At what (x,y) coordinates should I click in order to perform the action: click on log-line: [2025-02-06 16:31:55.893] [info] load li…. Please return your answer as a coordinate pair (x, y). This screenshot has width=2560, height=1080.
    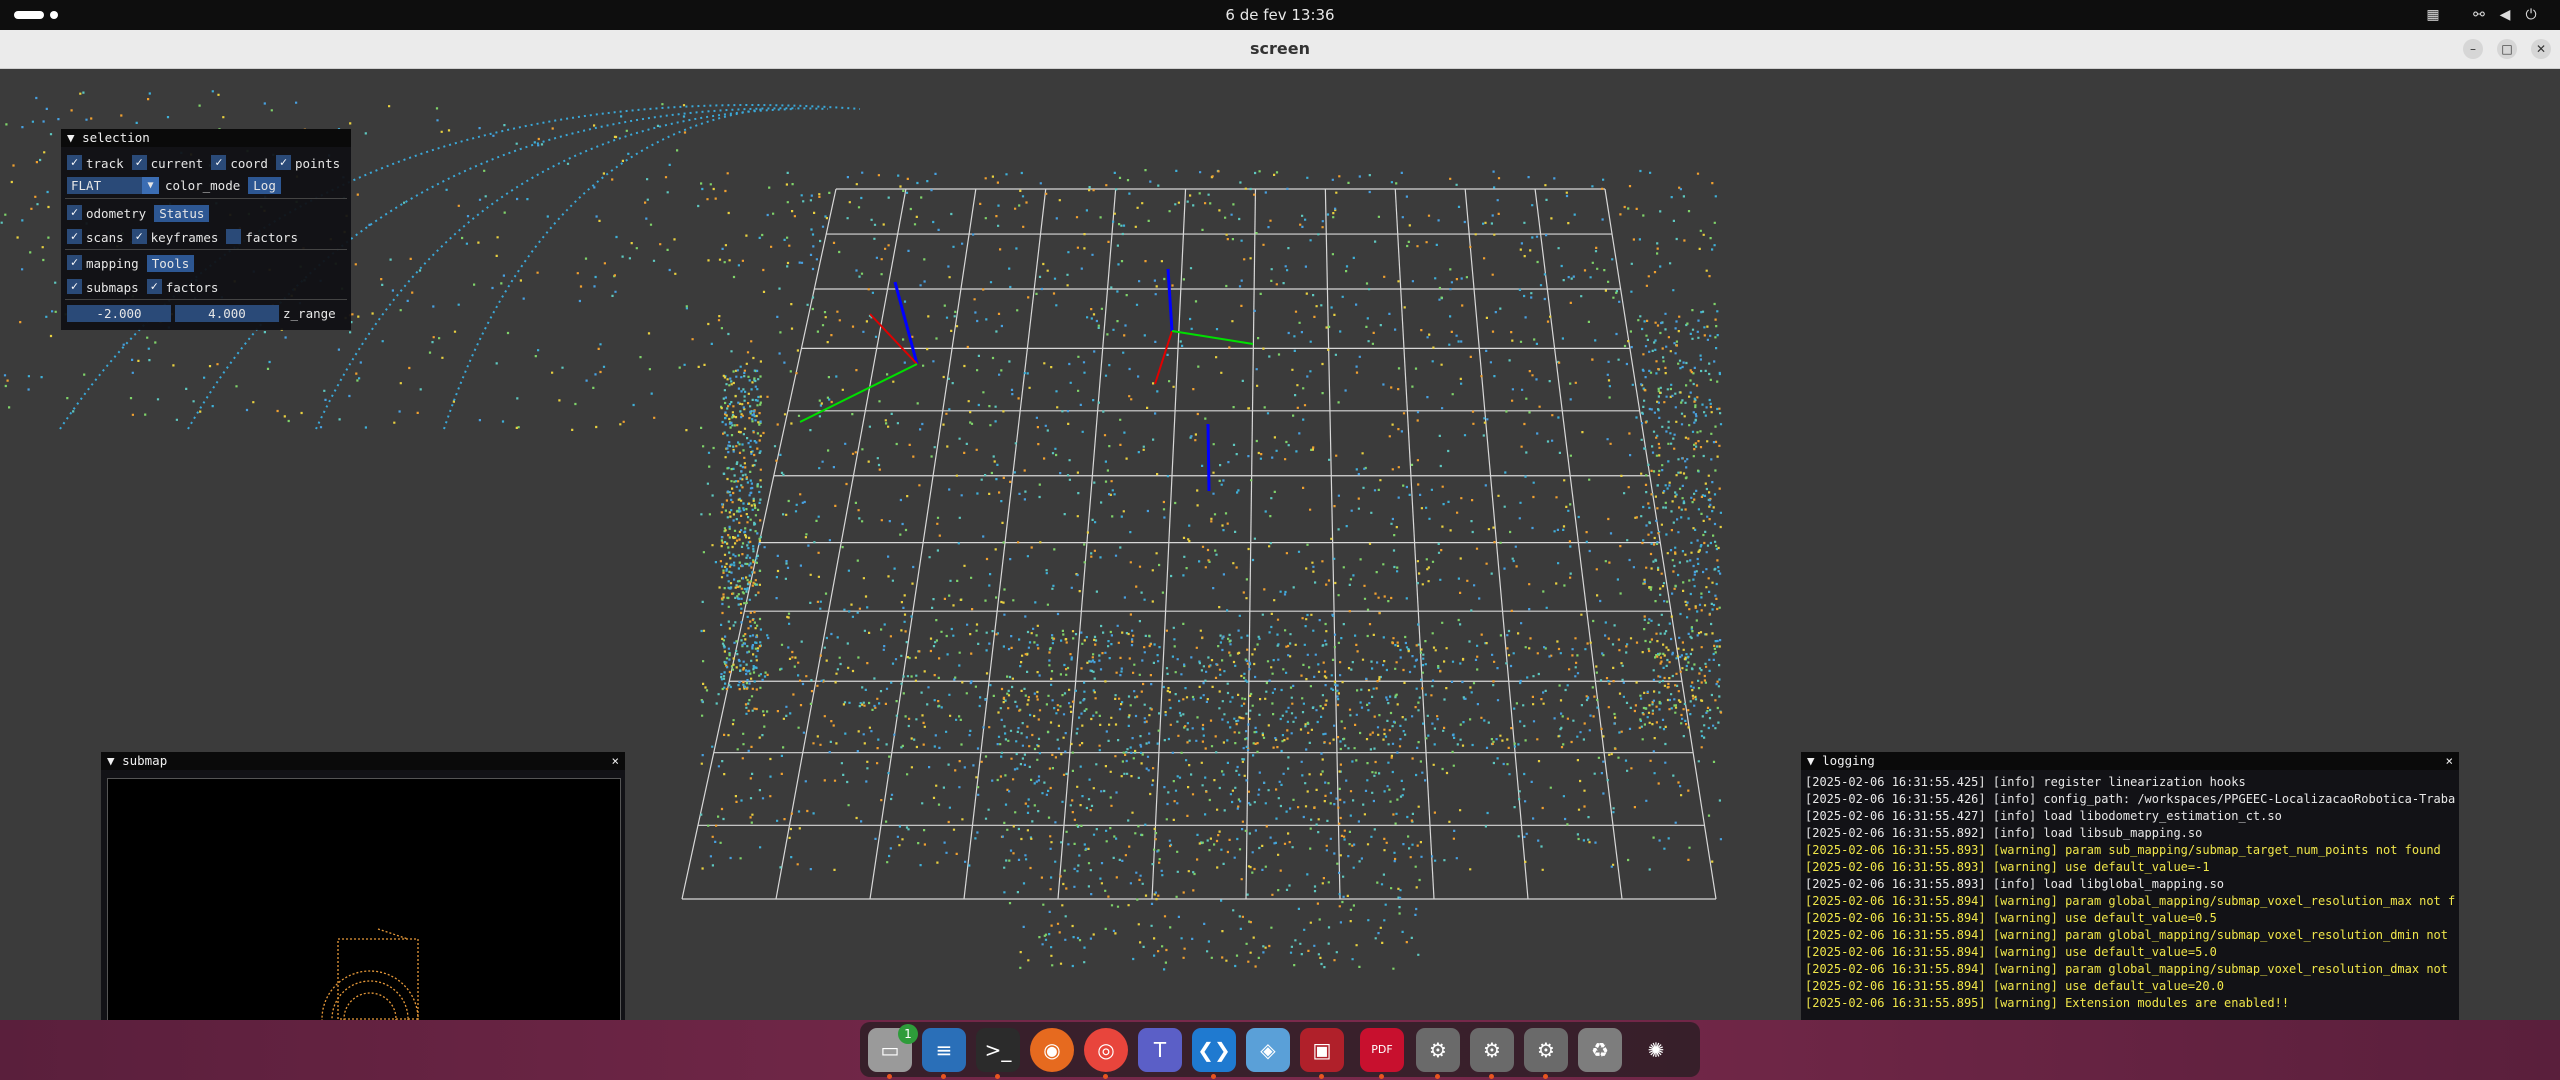
    Looking at the image, I should click on (2015, 884).